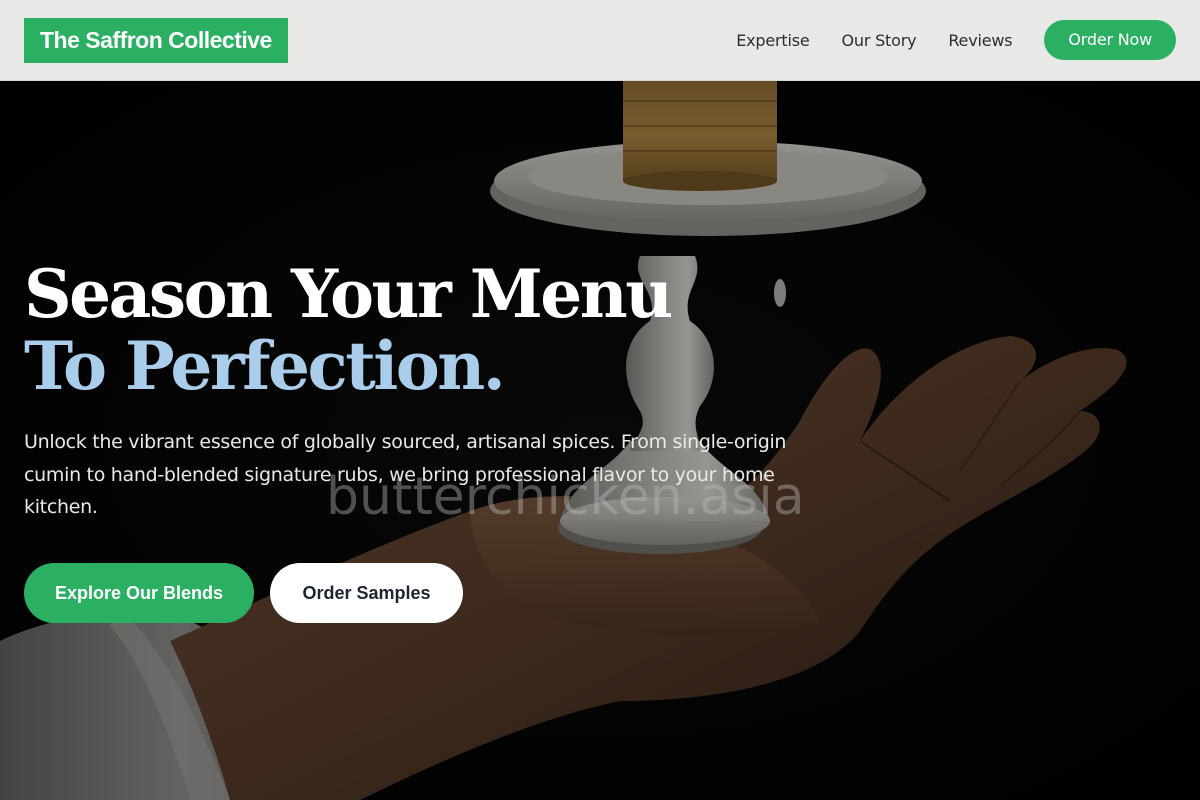 The image size is (1200, 800). What do you see at coordinates (348, 294) in the screenshot?
I see `headline-line-1: Season Your Menu` at bounding box center [348, 294].